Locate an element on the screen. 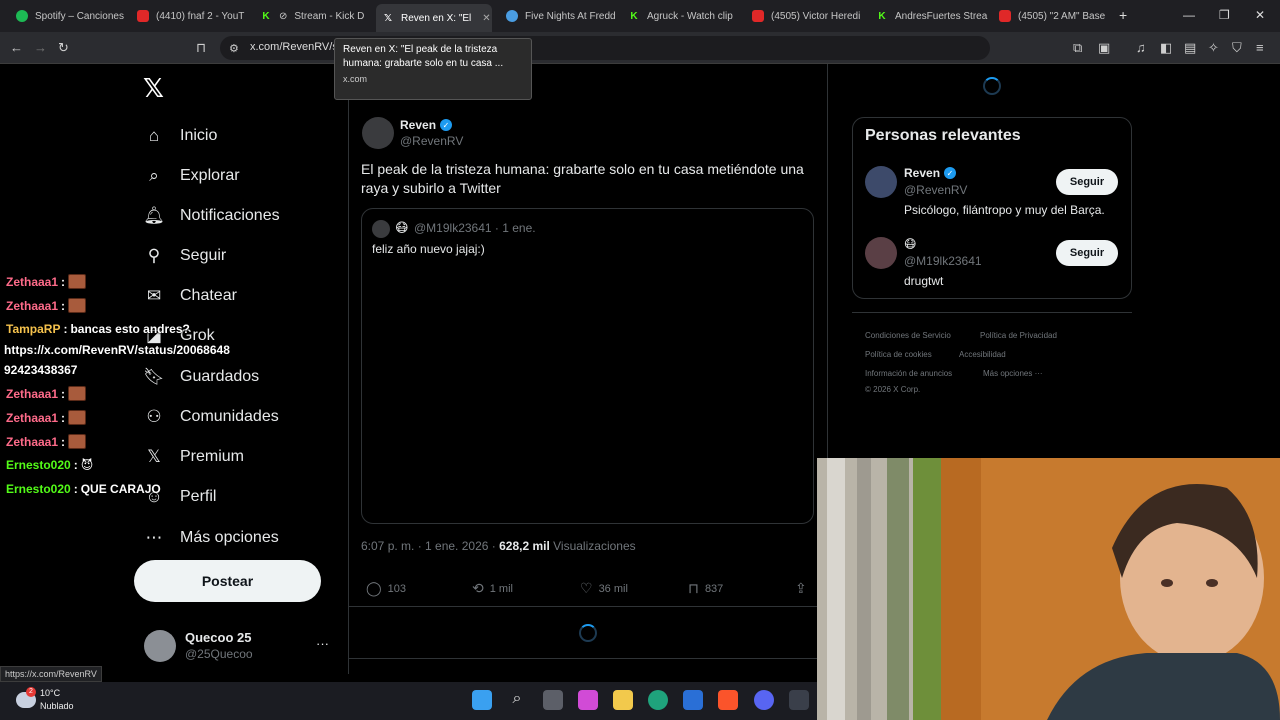 Image resolution: width=1280 pixels, height=720 pixels. nav-item-notificaciones: 🔔︎ Notificaciones is located at coordinates (211, 216).